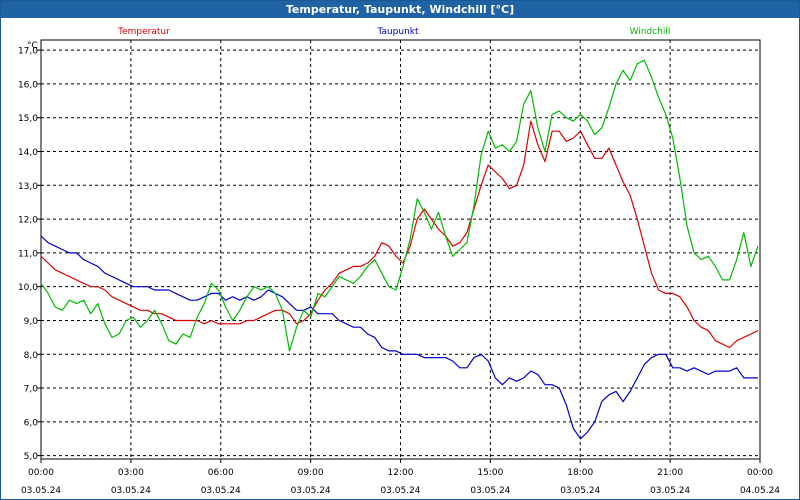  I want to click on legend-entry-temperatur: Temperatur, so click(143, 32).